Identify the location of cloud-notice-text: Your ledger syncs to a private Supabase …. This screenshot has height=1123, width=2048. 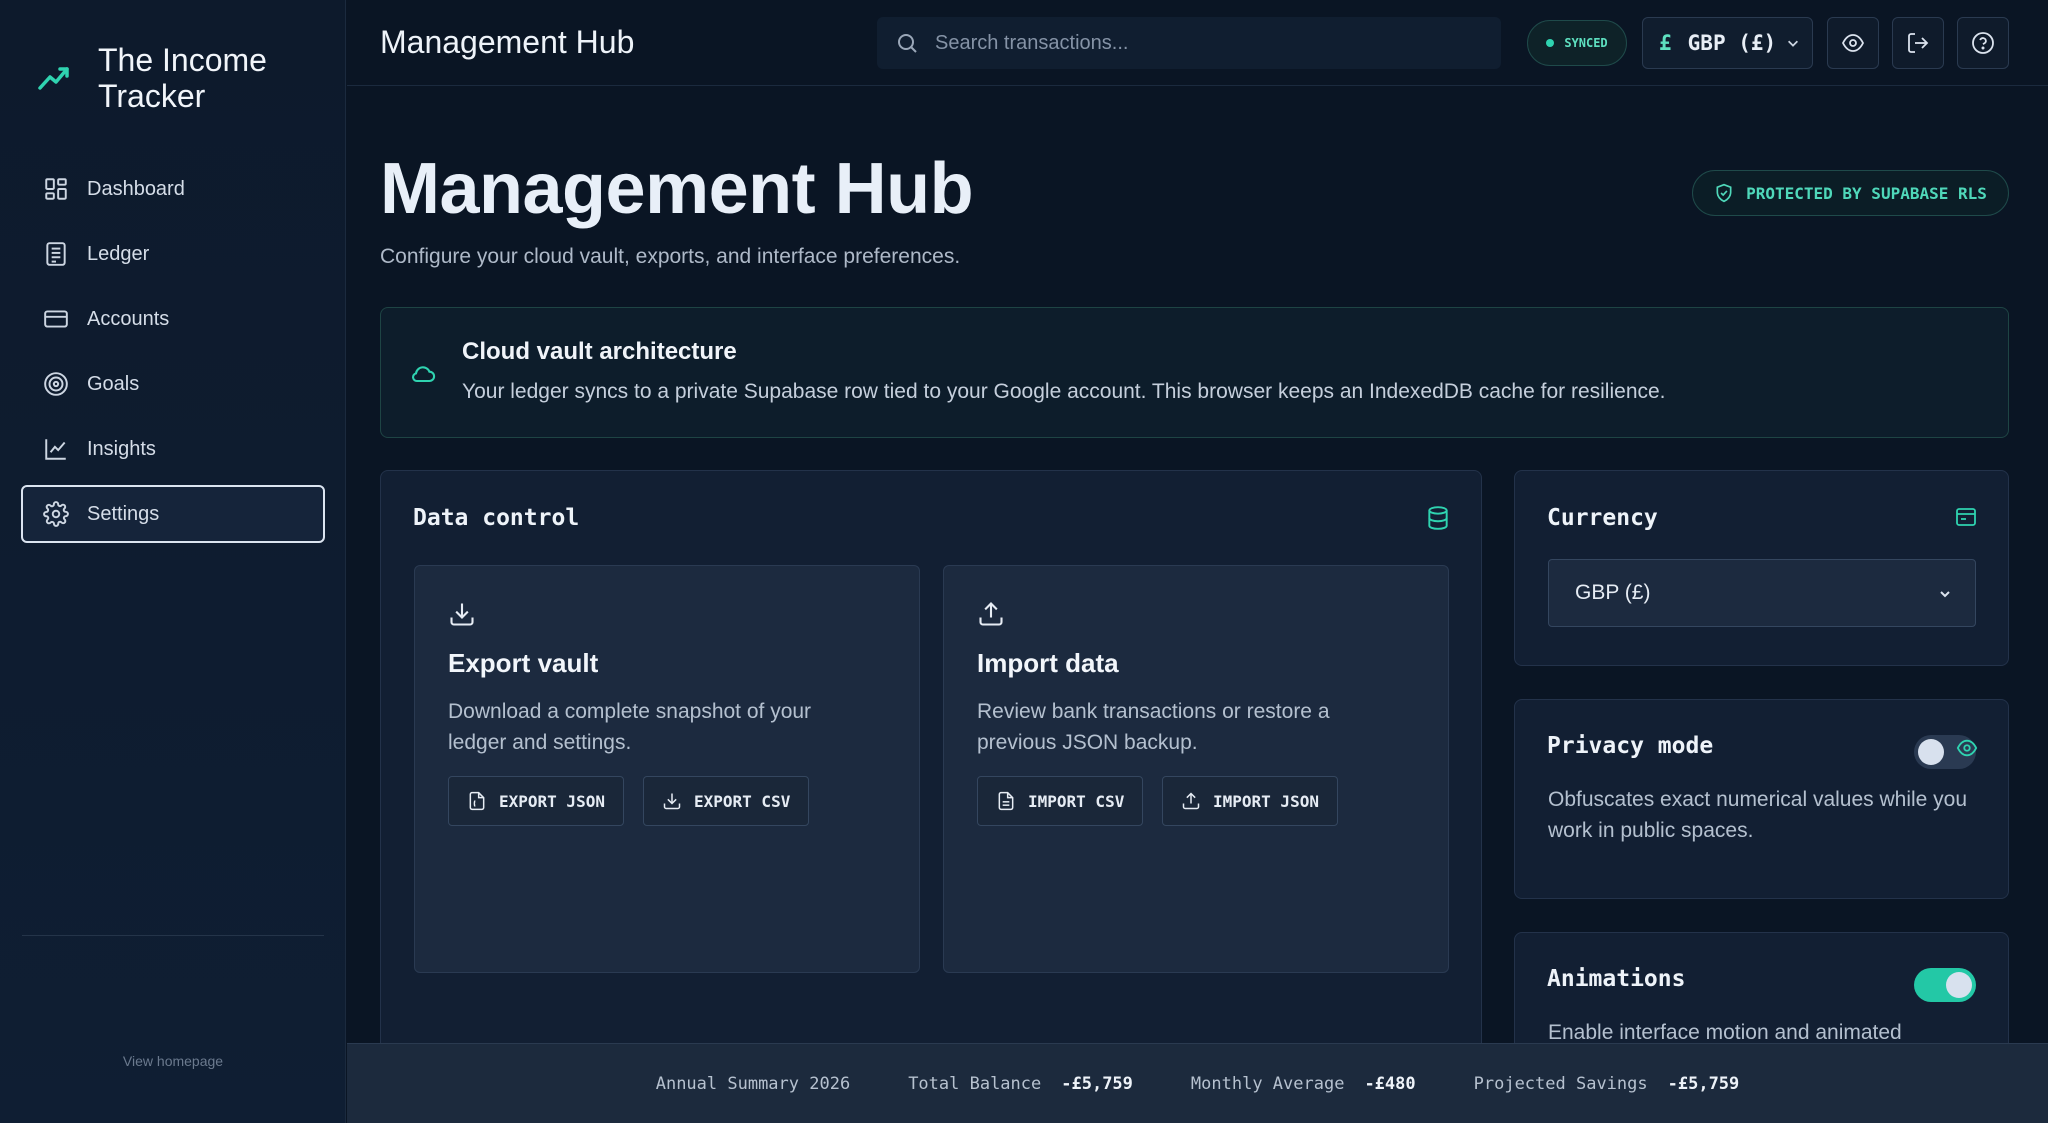
(1064, 391).